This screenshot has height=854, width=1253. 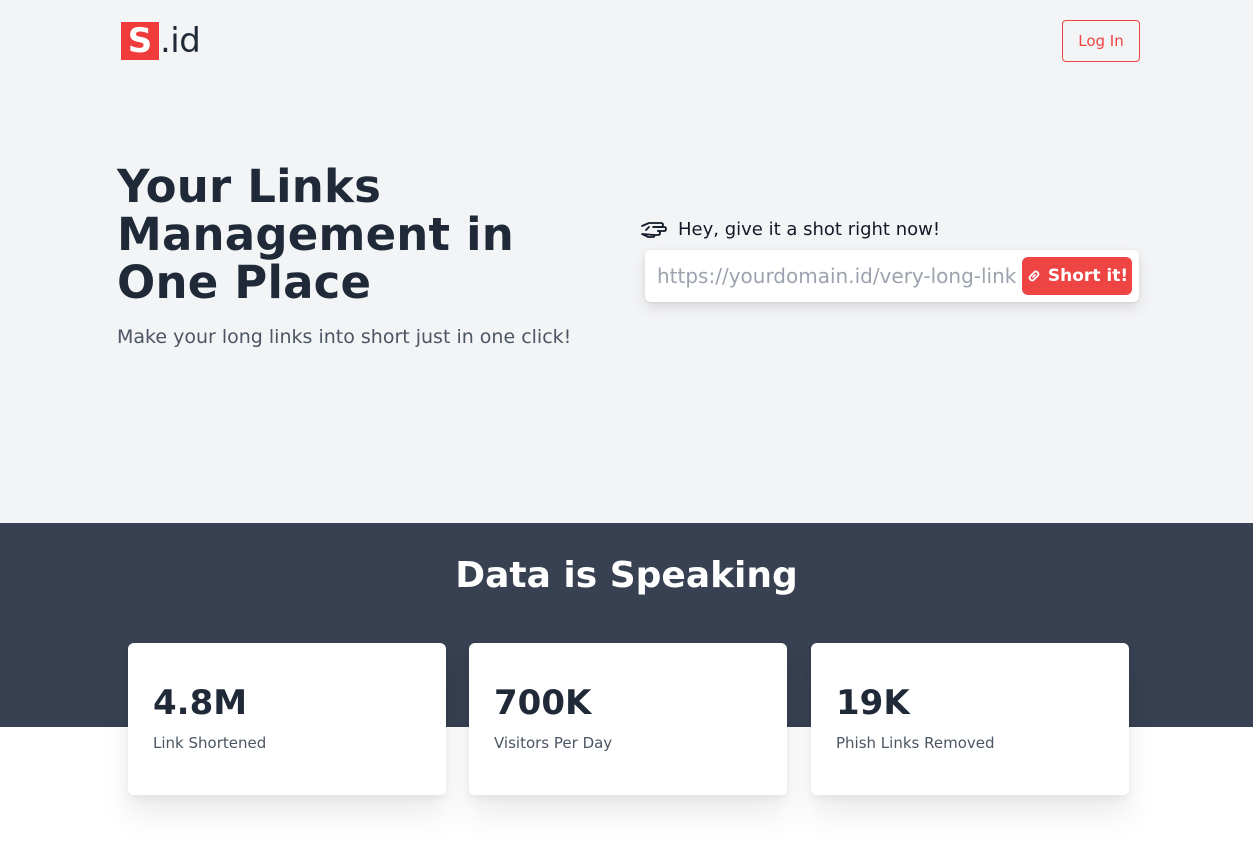 I want to click on login-button: Log In, so click(x=1101, y=41).